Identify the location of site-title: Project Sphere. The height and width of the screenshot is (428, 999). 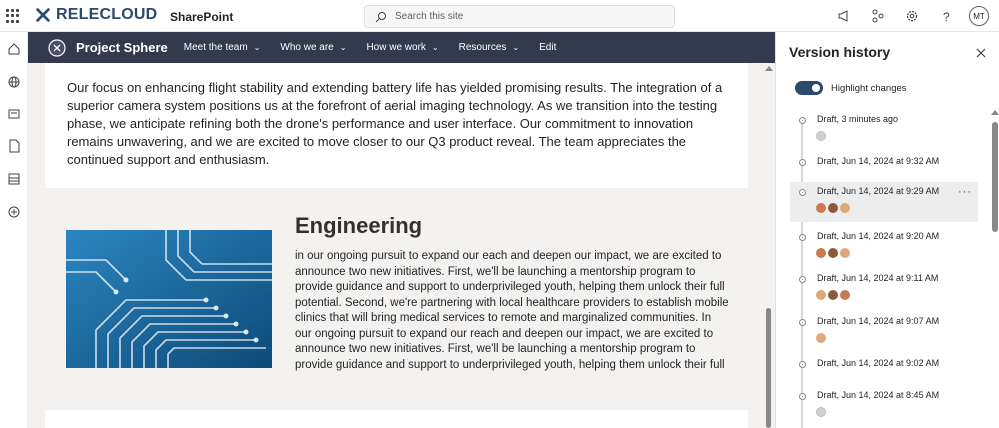
(122, 47).